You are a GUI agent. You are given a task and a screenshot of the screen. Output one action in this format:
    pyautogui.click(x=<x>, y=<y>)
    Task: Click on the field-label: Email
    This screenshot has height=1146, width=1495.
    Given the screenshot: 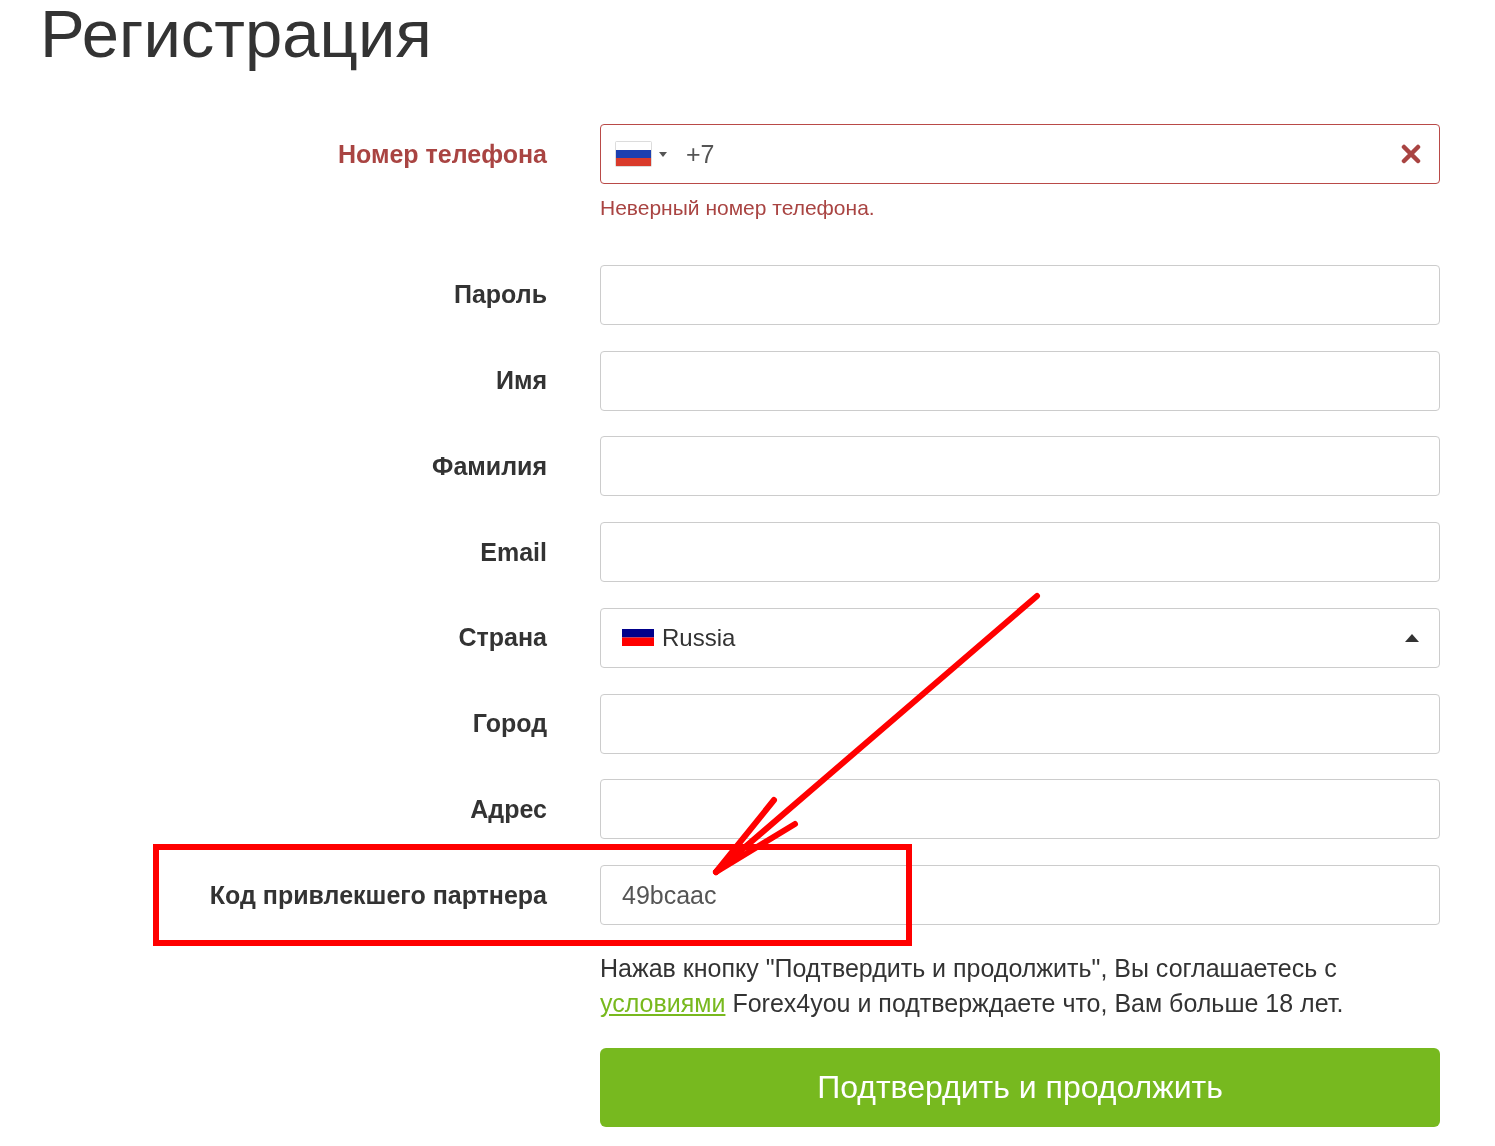 What is the action you would take?
    pyautogui.click(x=513, y=552)
    